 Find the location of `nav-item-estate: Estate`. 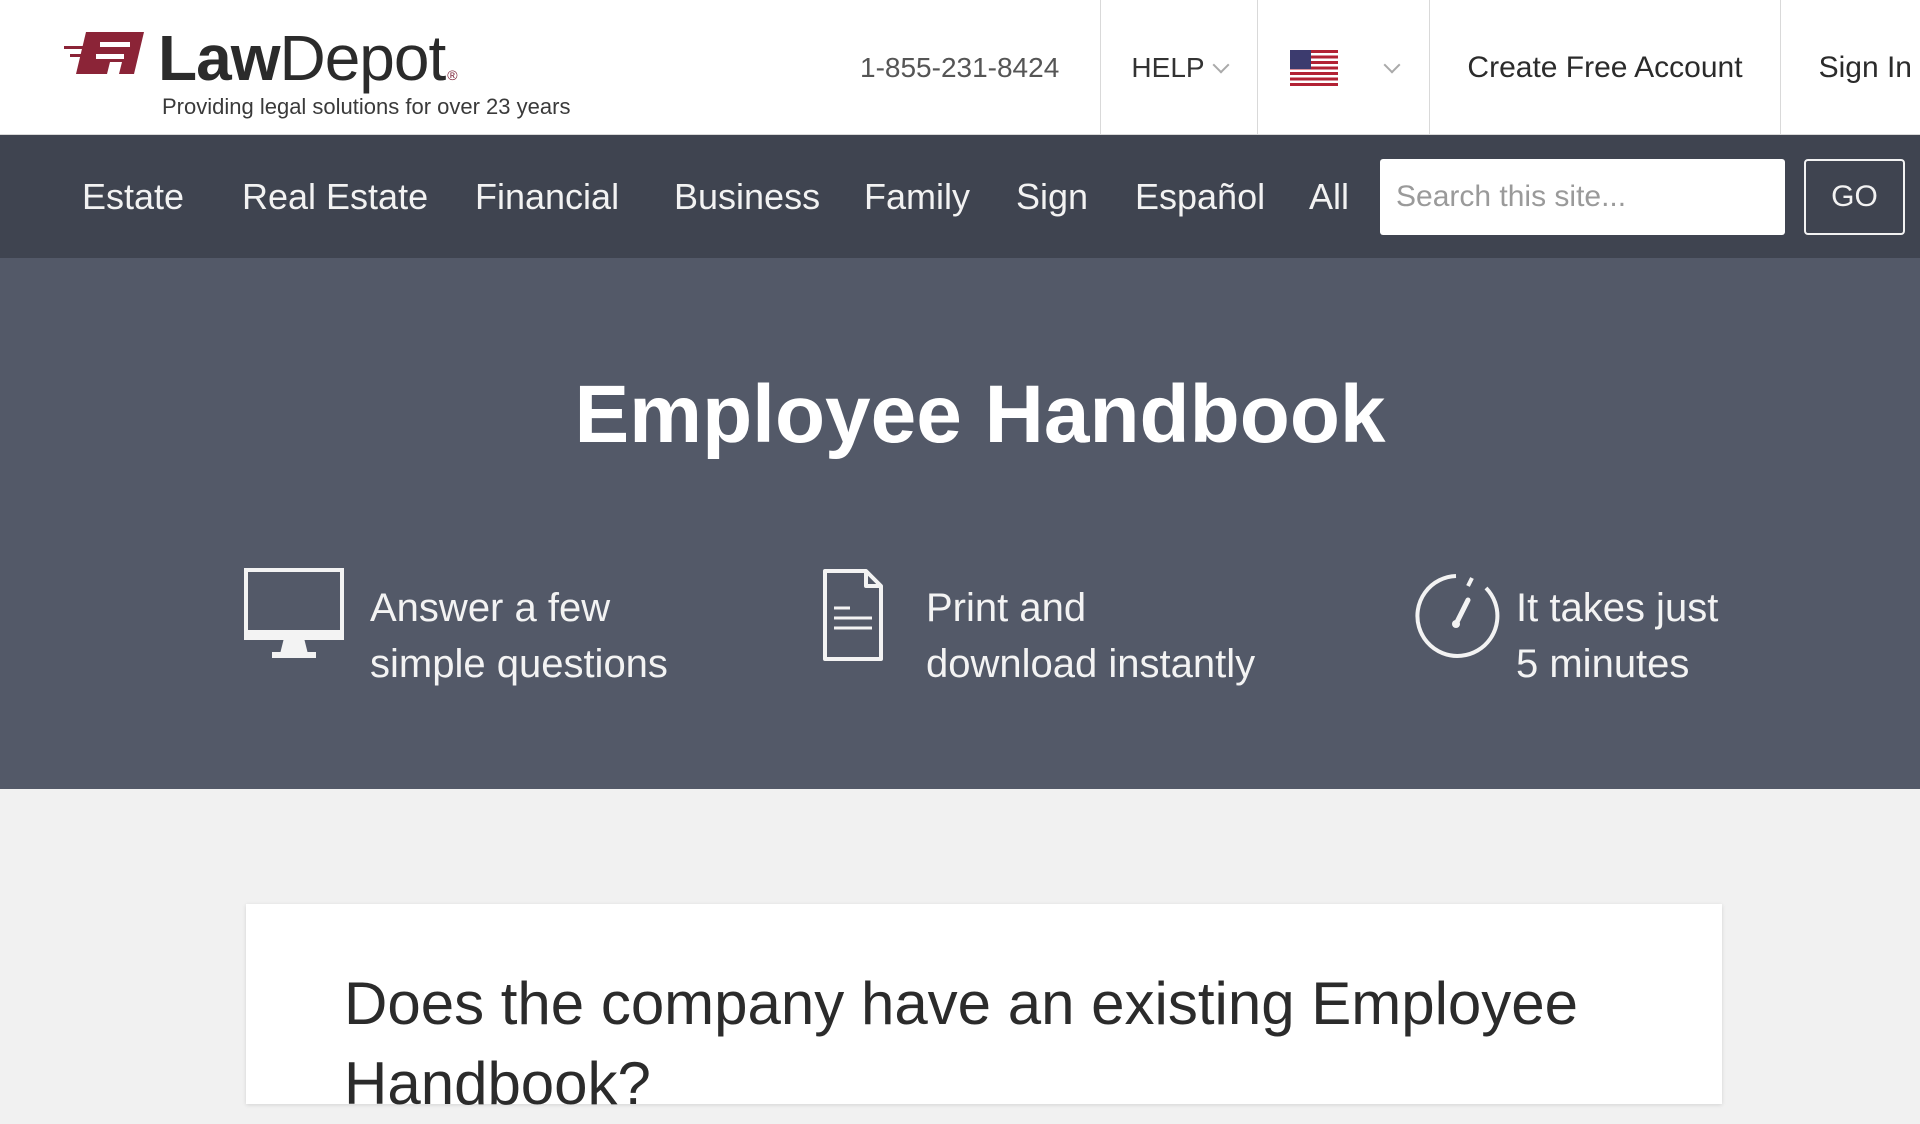

nav-item-estate: Estate is located at coordinates (133, 196).